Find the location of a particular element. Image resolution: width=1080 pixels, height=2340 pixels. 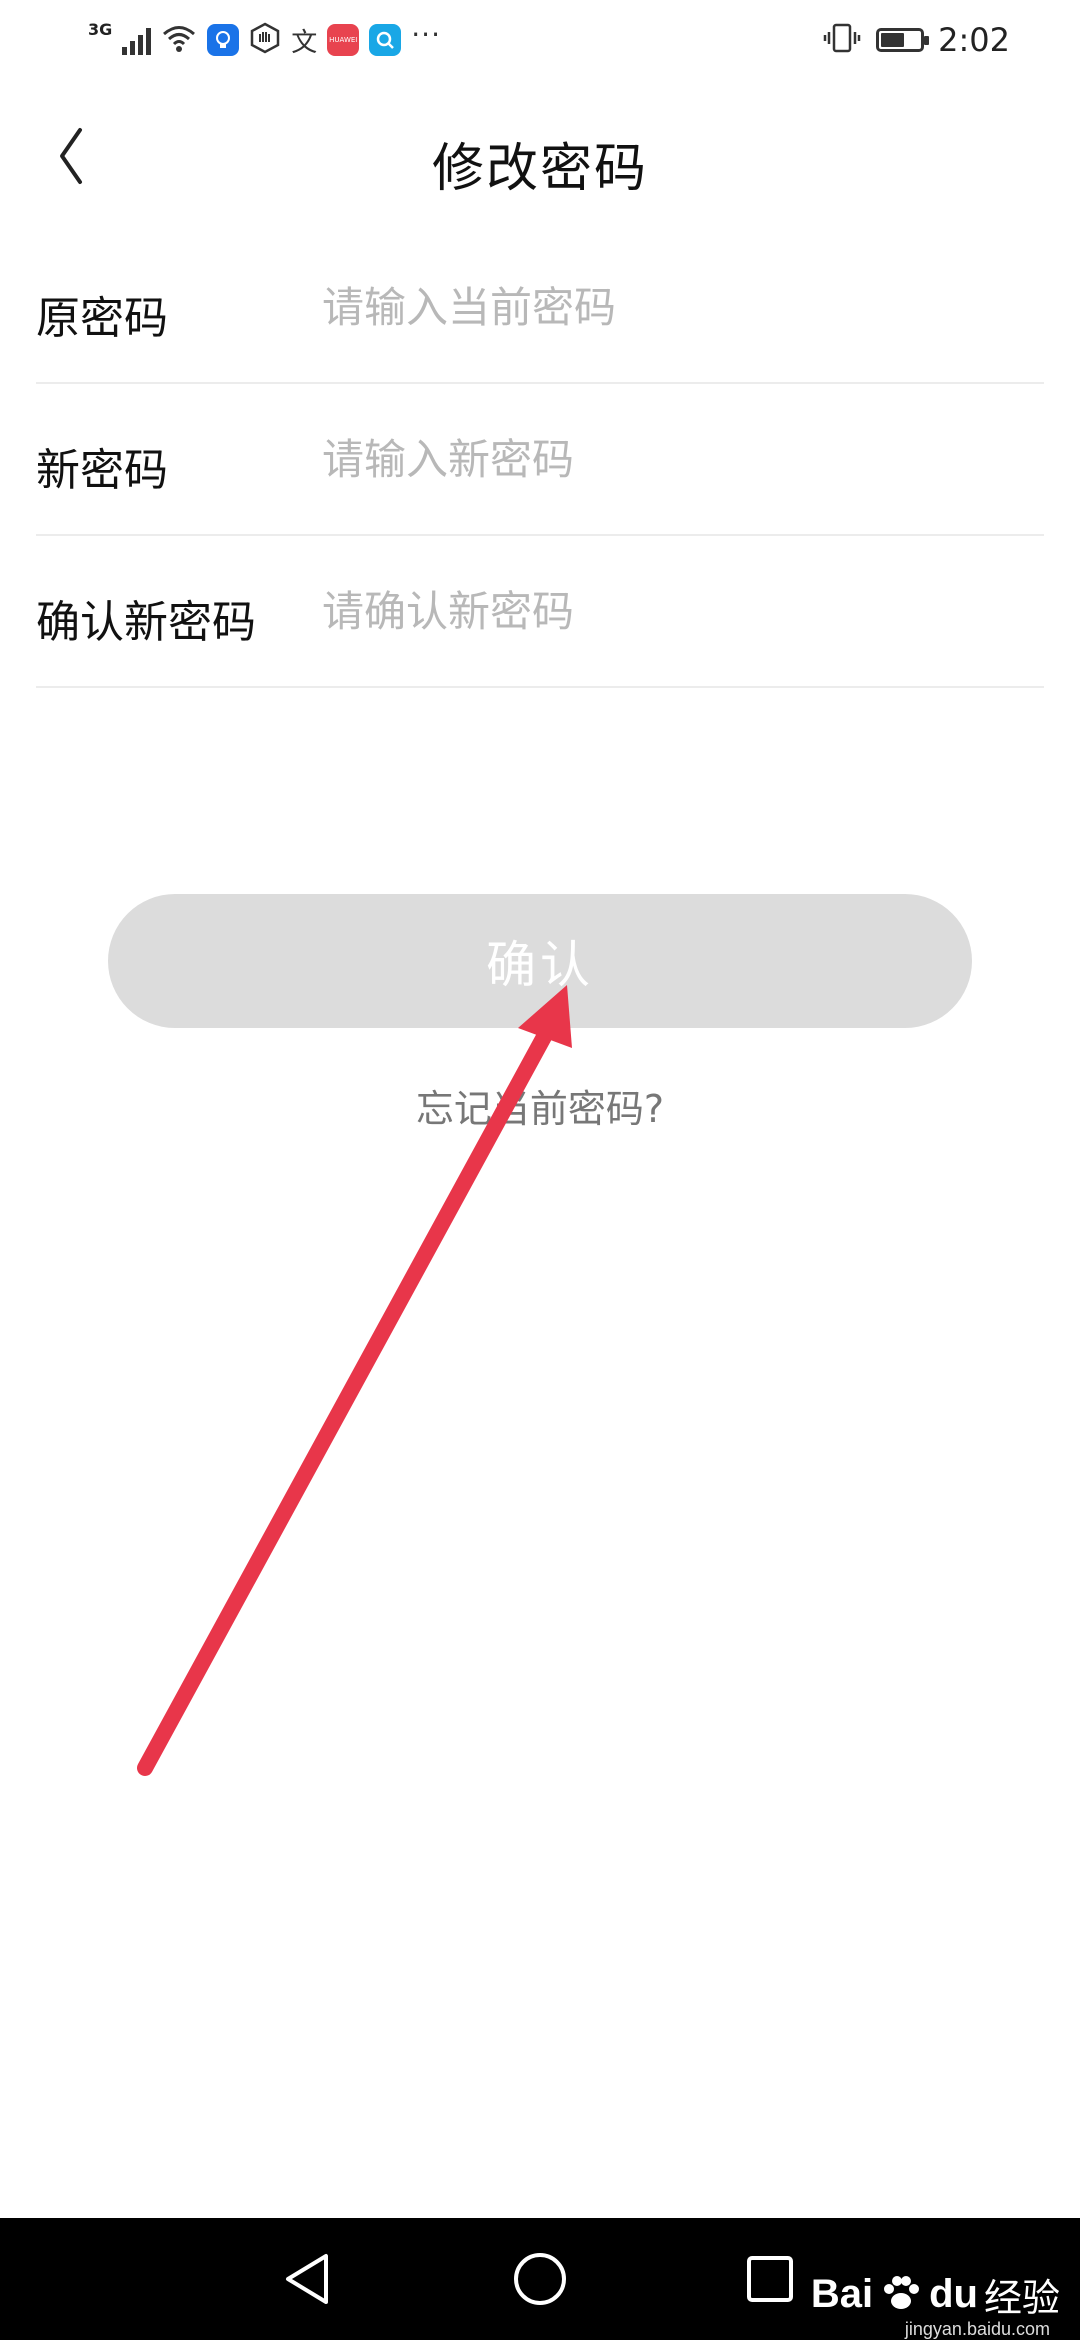

network-type: 3G is located at coordinates (100, 29).